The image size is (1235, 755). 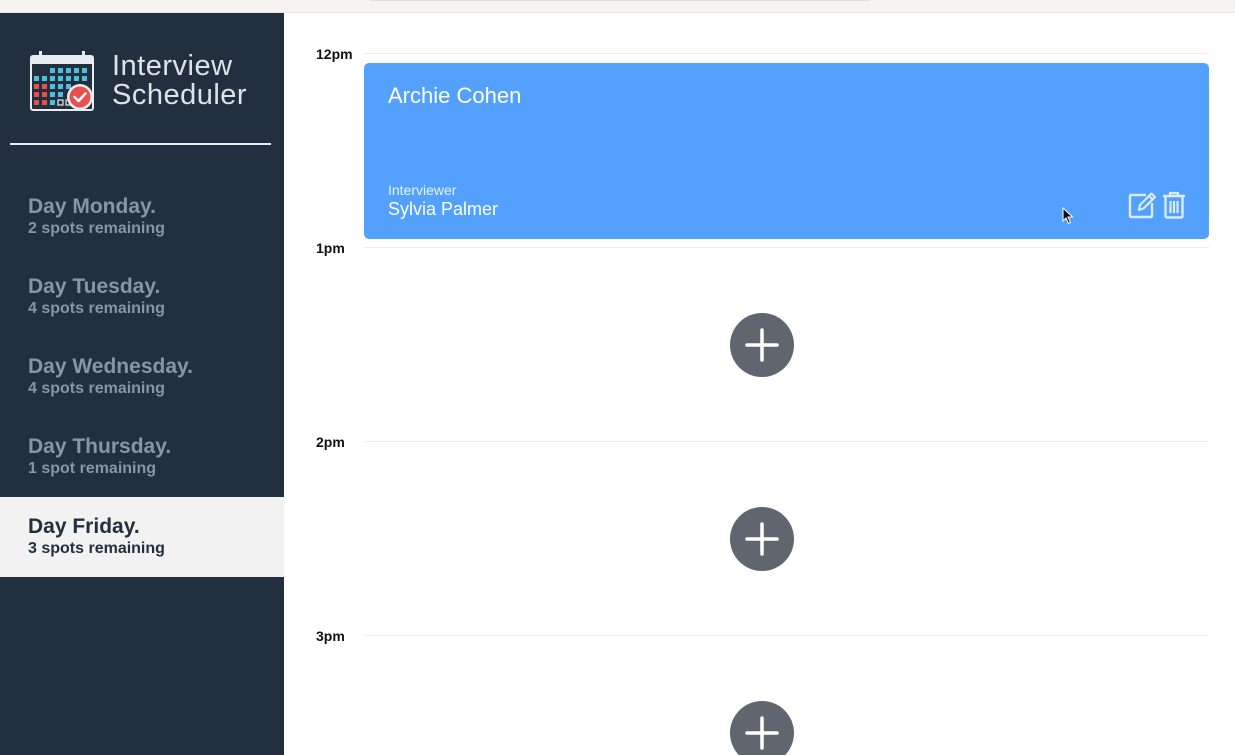 What do you see at coordinates (92, 206) in the screenshot?
I see `day-name: Day Monday.` at bounding box center [92, 206].